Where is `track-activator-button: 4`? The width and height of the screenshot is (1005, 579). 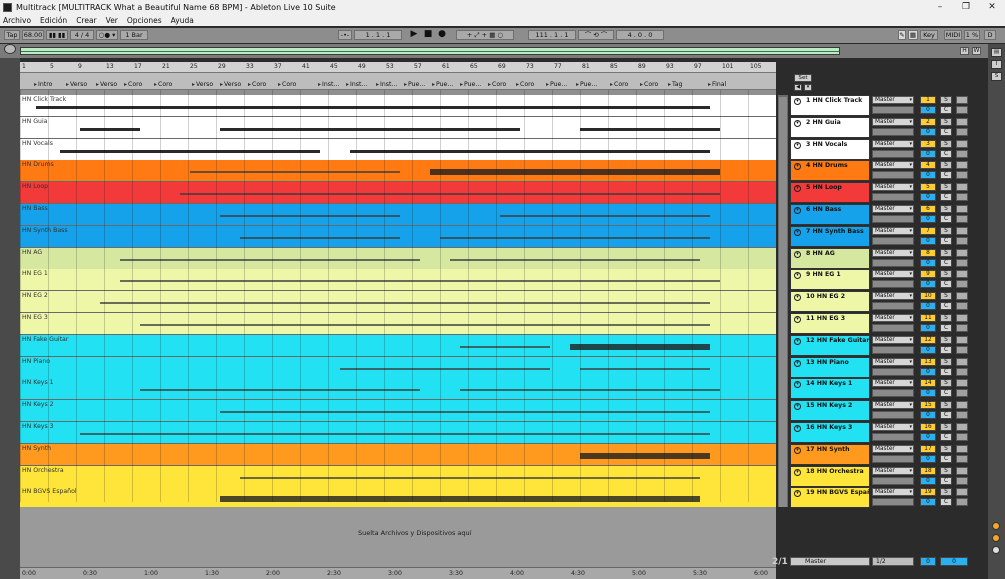 track-activator-button: 4 is located at coordinates (928, 165).